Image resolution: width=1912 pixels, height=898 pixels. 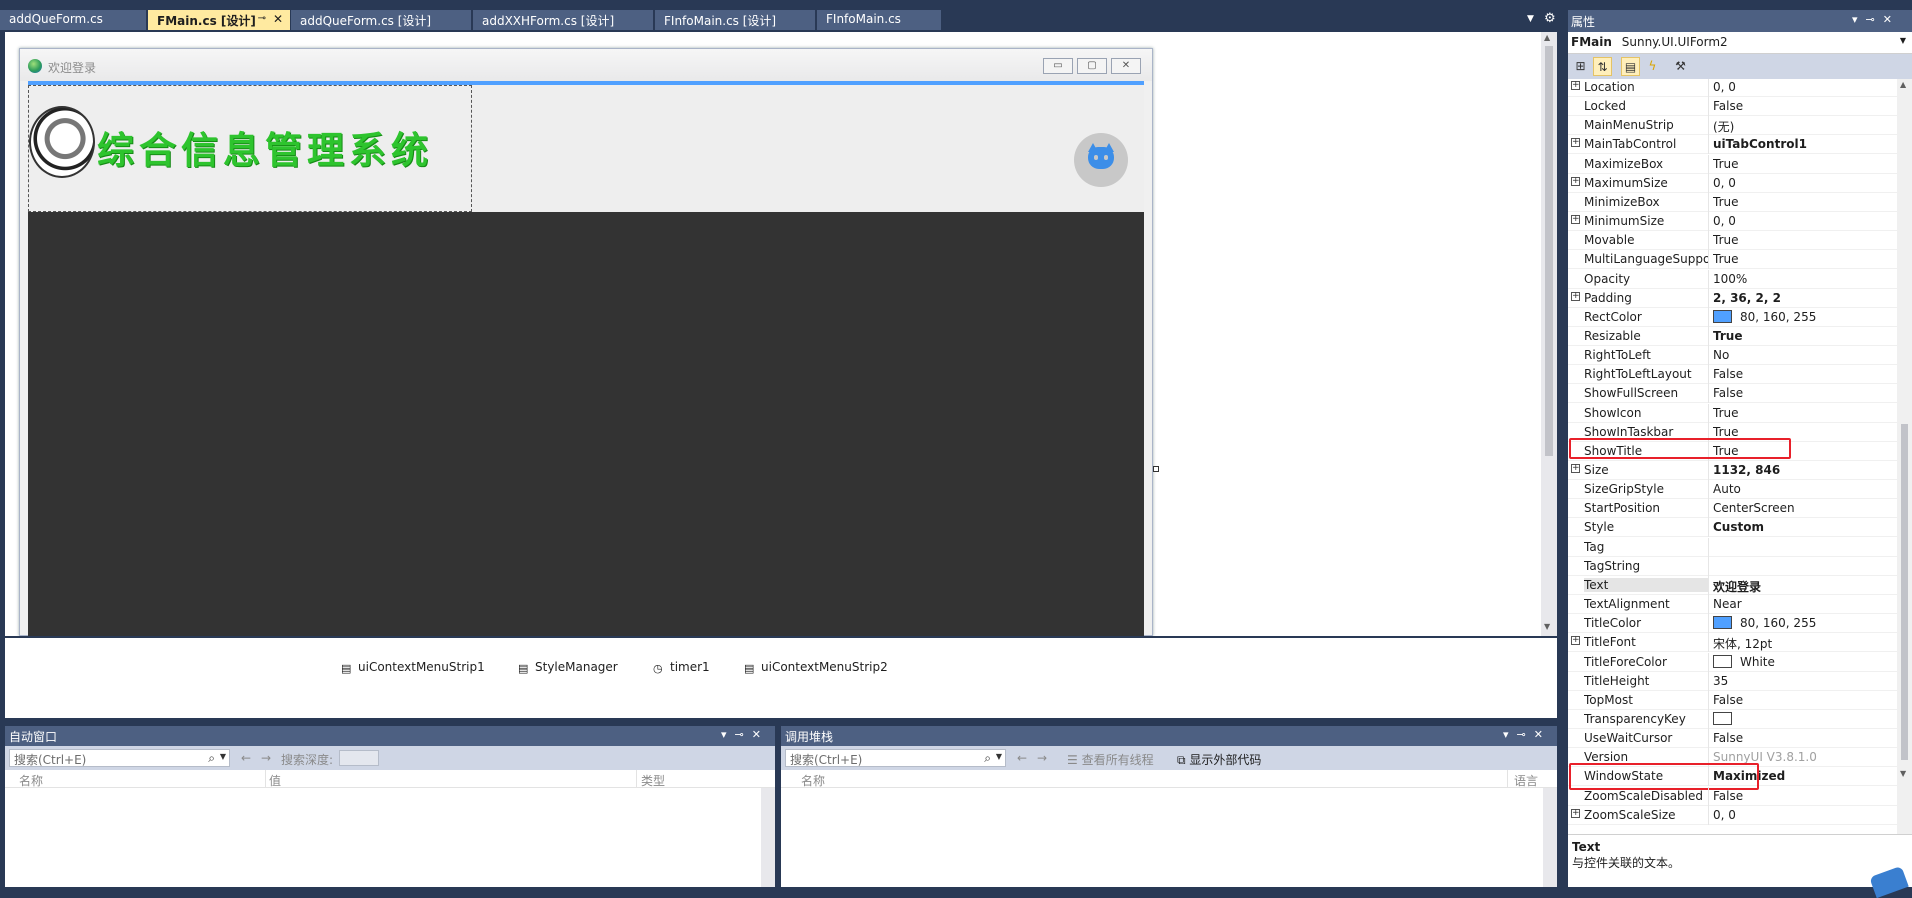 What do you see at coordinates (1732, 317) in the screenshot?
I see `property-row: RectColor 80, 160, 255` at bounding box center [1732, 317].